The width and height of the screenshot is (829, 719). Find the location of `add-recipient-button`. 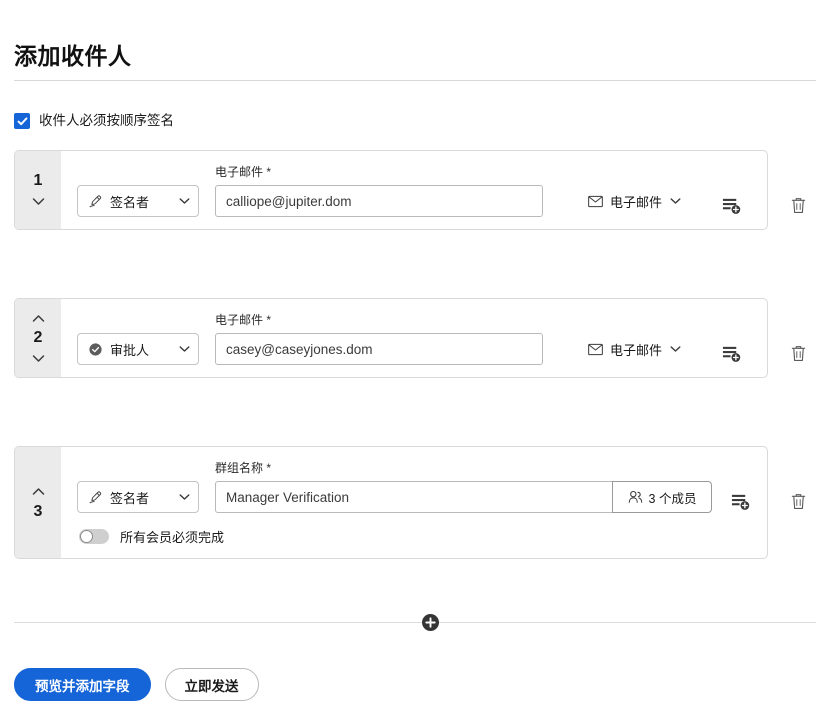

add-recipient-button is located at coordinates (430, 622).